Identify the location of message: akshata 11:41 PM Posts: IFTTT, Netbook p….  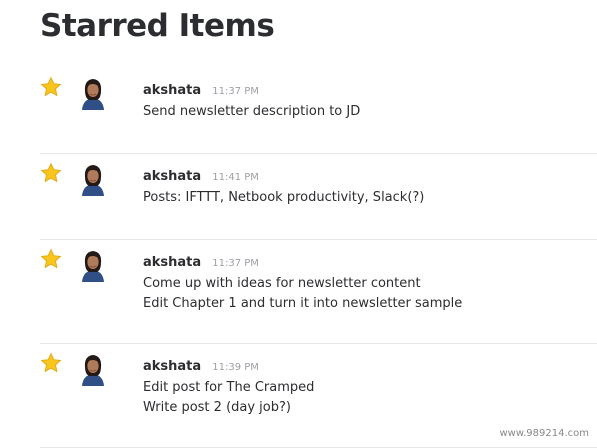
(365, 187).